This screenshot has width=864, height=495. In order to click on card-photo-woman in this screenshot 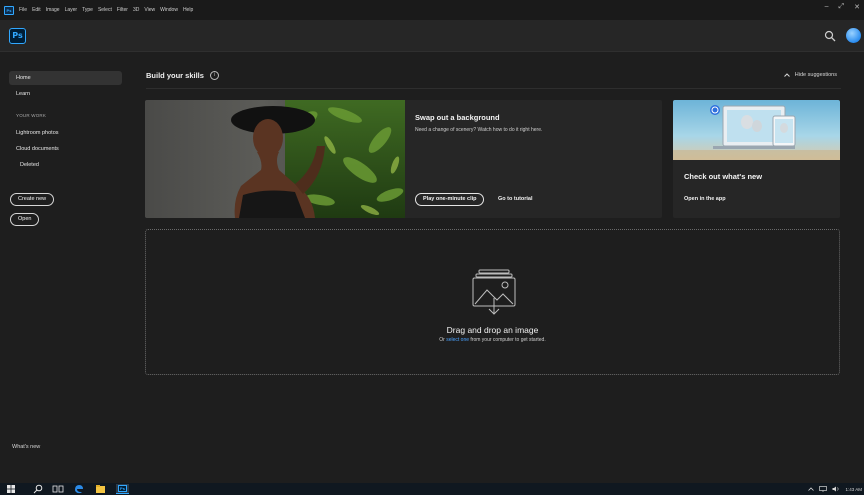, I will do `click(275, 159)`.